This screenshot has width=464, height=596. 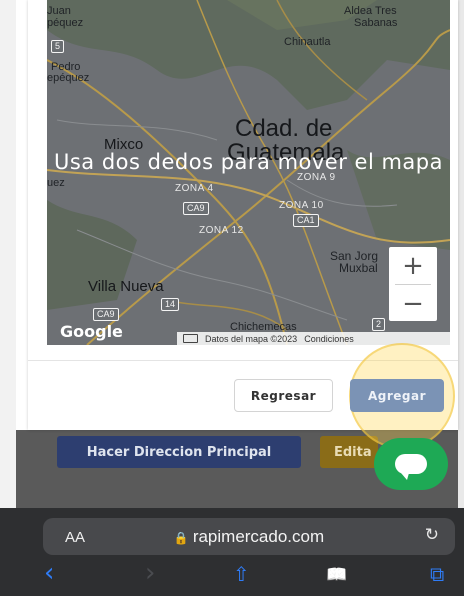 I want to click on map-road-ca9-south: CA9, so click(x=106, y=314).